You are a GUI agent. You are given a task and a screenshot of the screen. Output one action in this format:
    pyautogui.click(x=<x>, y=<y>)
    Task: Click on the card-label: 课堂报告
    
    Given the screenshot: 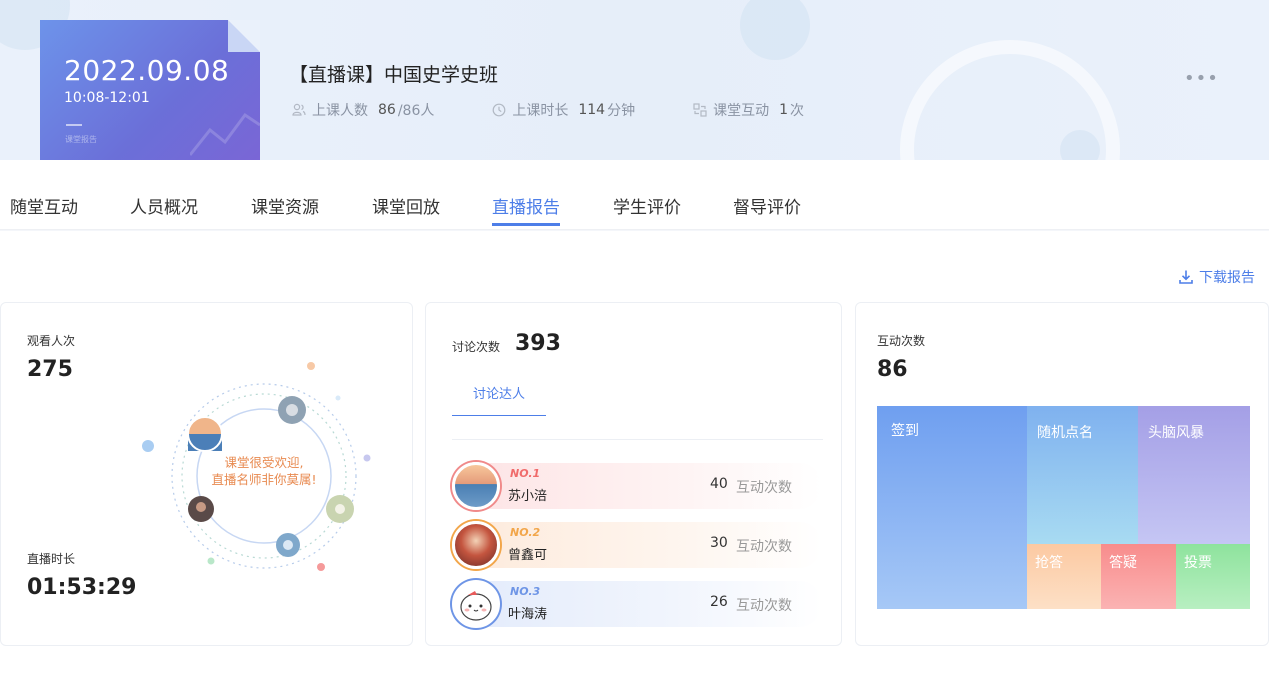 What is the action you would take?
    pyautogui.click(x=81, y=139)
    